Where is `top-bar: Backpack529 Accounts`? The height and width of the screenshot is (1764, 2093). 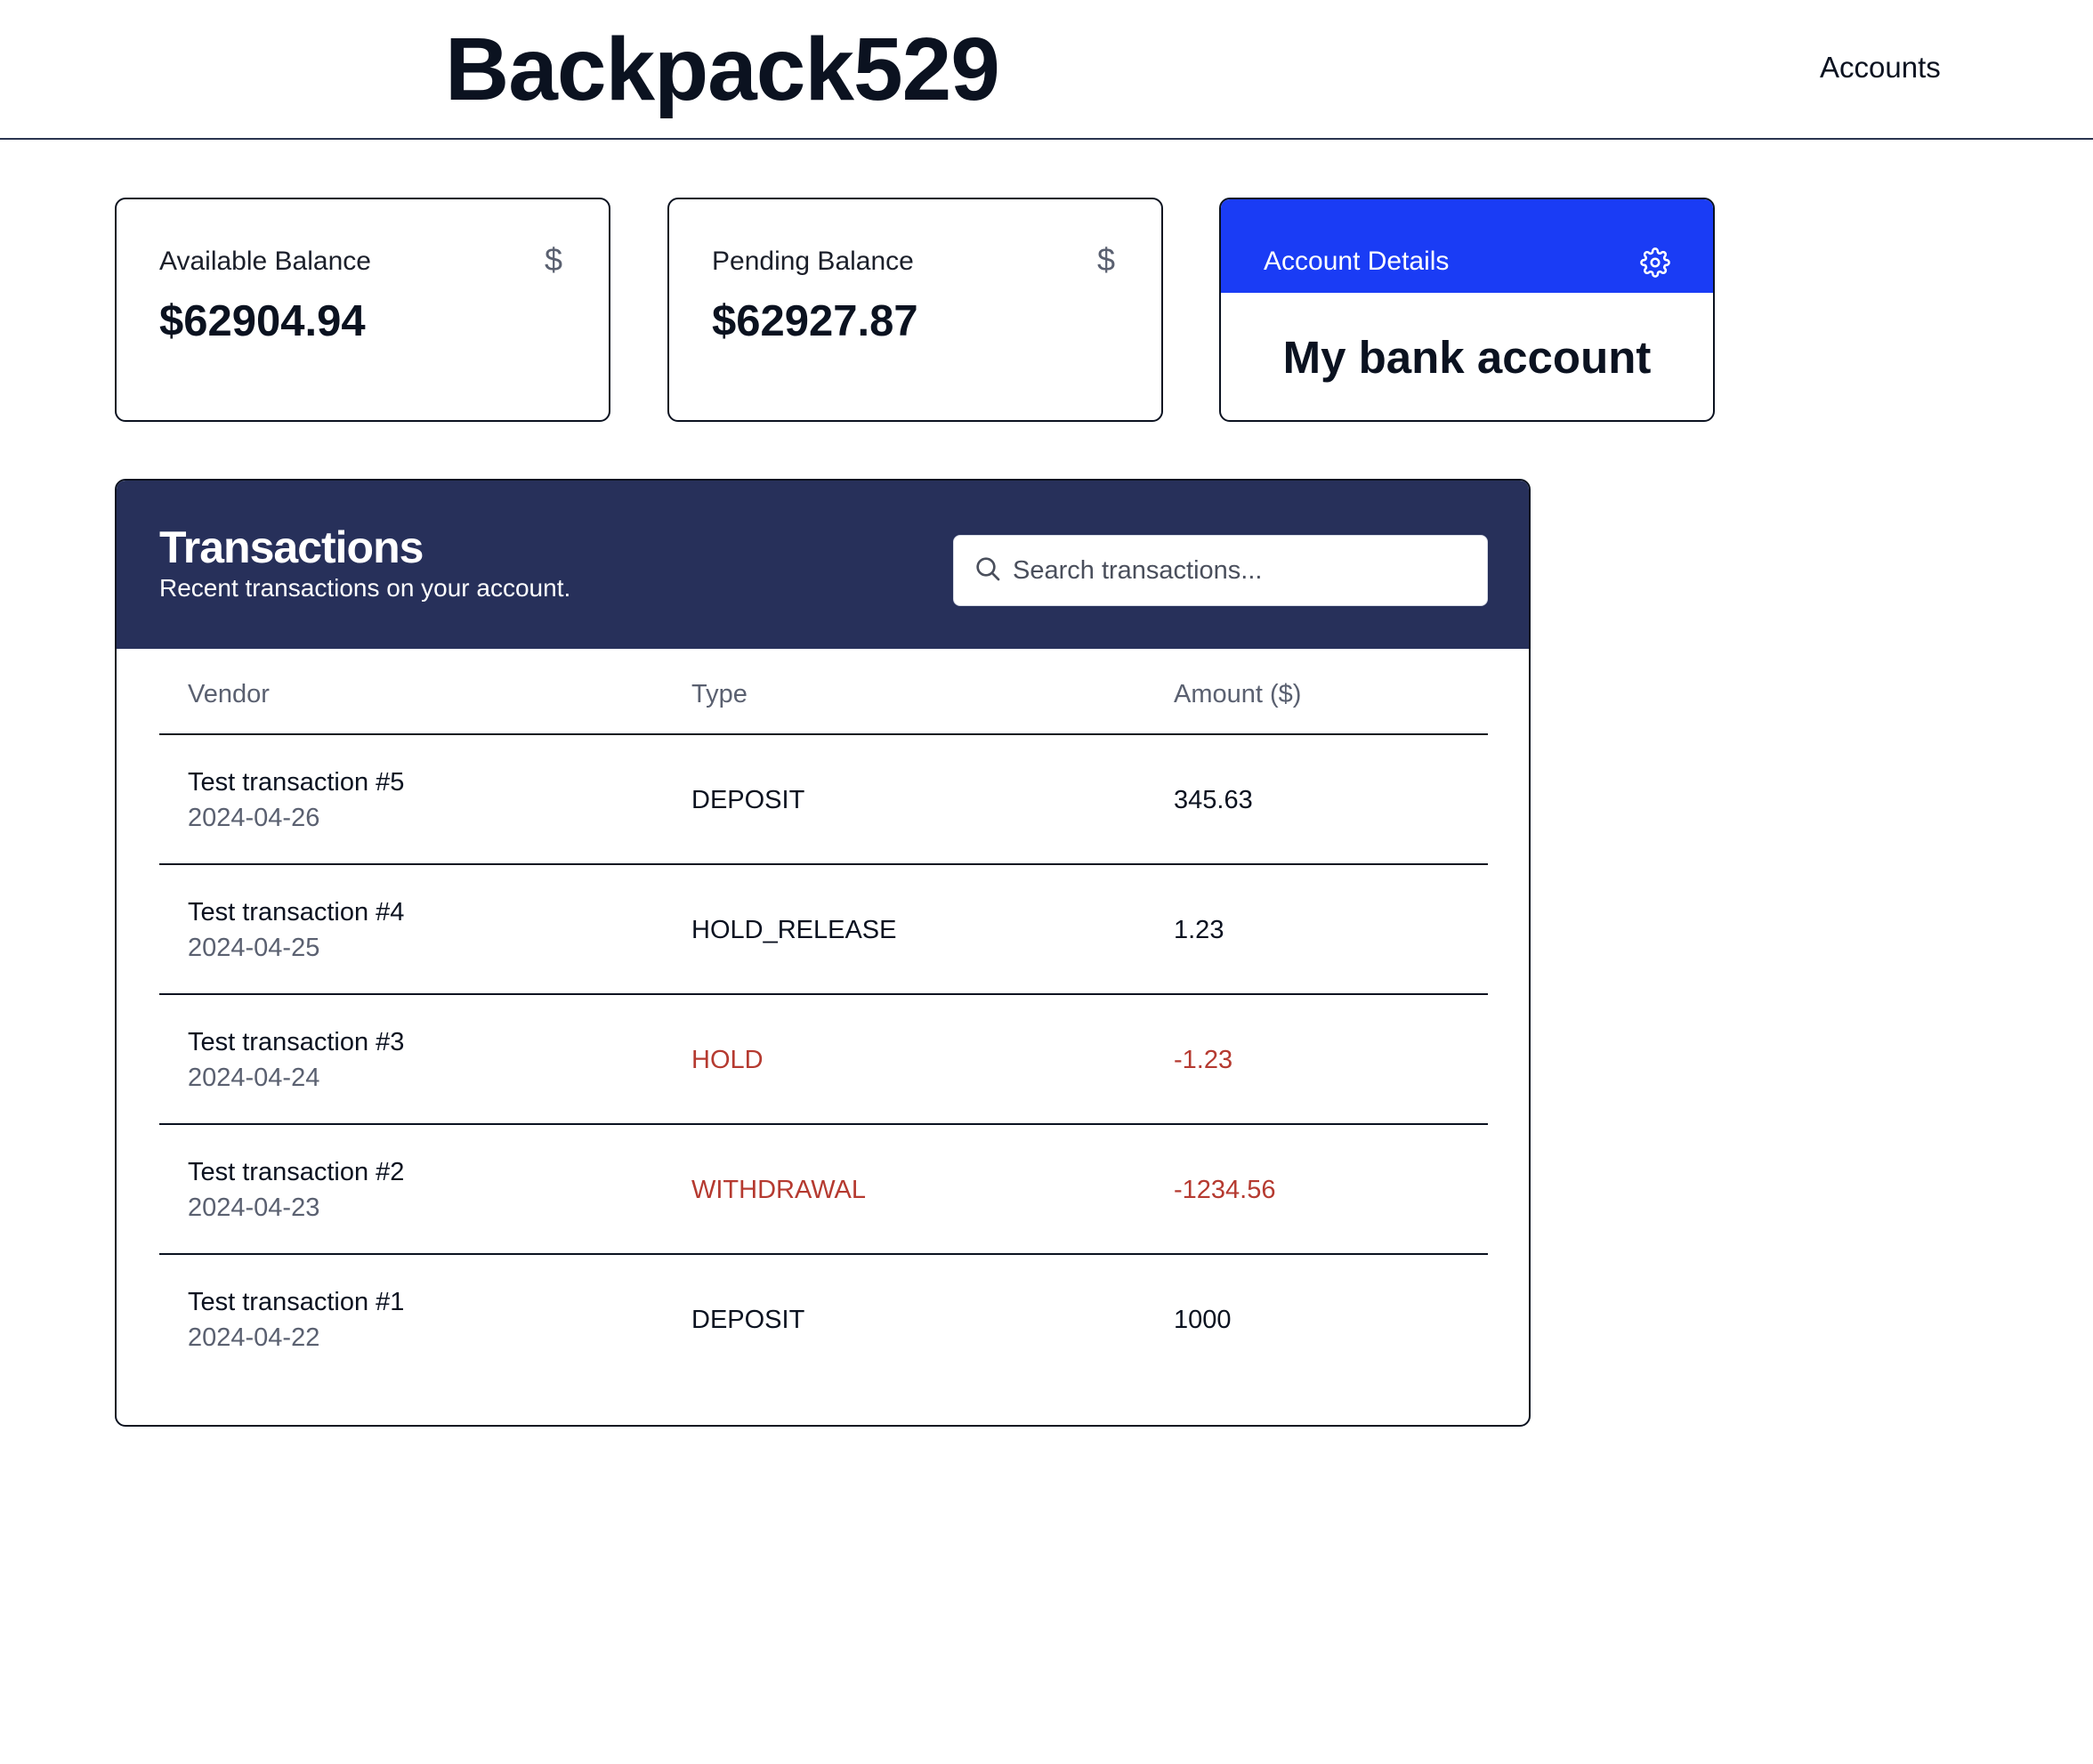
top-bar: Backpack529 Accounts is located at coordinates (1046, 70).